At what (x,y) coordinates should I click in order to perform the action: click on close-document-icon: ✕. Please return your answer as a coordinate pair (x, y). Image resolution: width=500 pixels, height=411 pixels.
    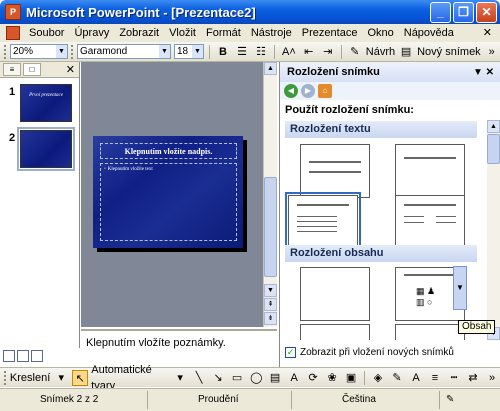
    Looking at the image, I should click on (487, 32).